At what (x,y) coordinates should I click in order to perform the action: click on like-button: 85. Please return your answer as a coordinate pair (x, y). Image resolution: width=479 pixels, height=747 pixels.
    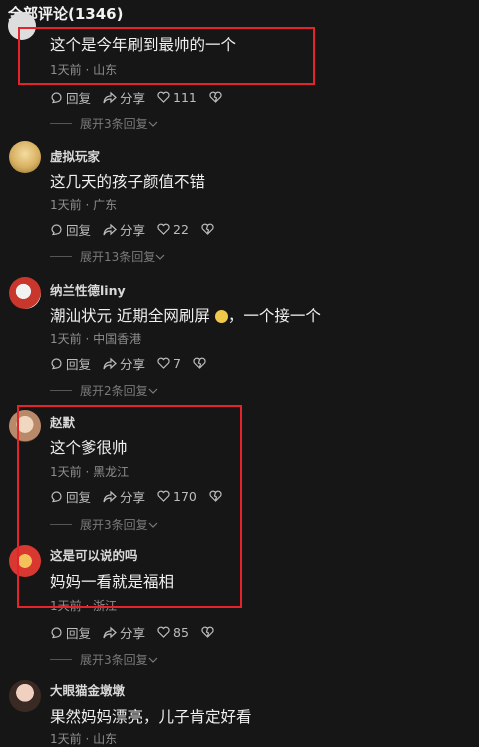
    Looking at the image, I should click on (173, 632).